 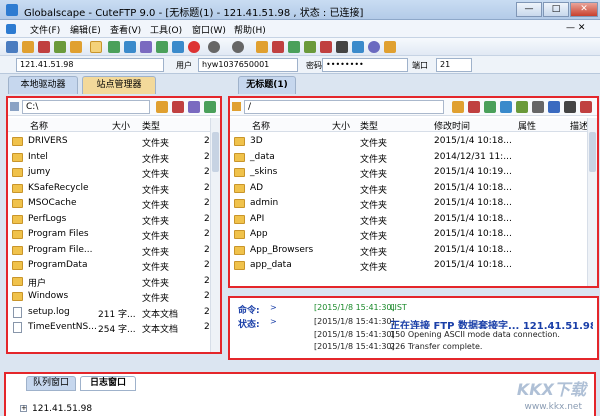 I want to click on remote-scrollbar, so click(x=592, y=202).